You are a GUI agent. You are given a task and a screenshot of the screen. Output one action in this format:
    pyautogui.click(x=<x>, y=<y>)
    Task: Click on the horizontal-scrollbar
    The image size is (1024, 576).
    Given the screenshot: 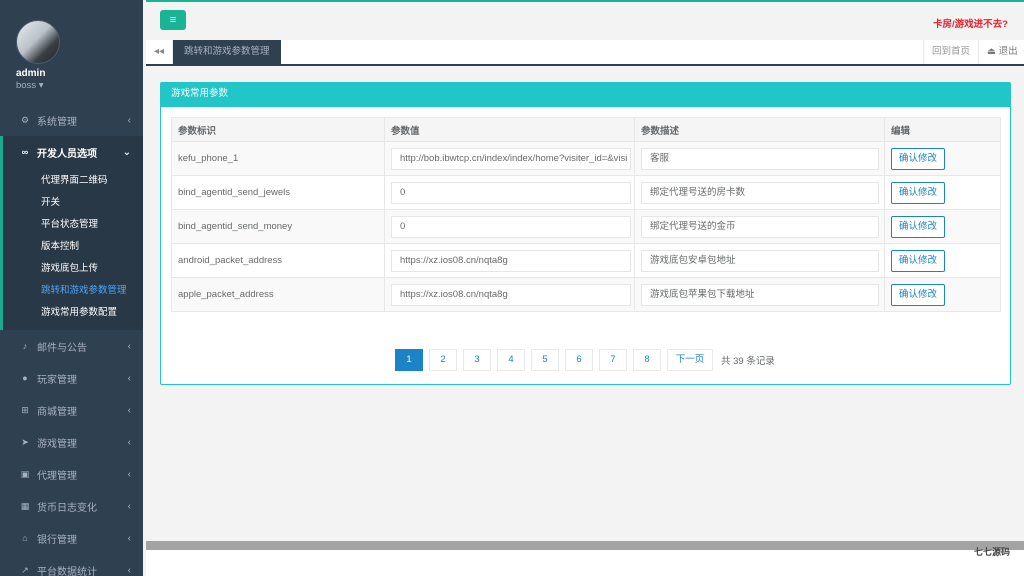 What is the action you would take?
    pyautogui.click(x=585, y=545)
    